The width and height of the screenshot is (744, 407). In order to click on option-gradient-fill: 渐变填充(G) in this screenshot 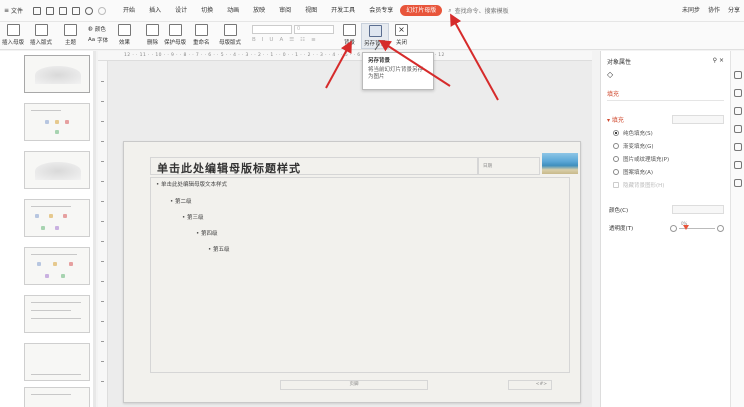, I will do `click(671, 146)`.